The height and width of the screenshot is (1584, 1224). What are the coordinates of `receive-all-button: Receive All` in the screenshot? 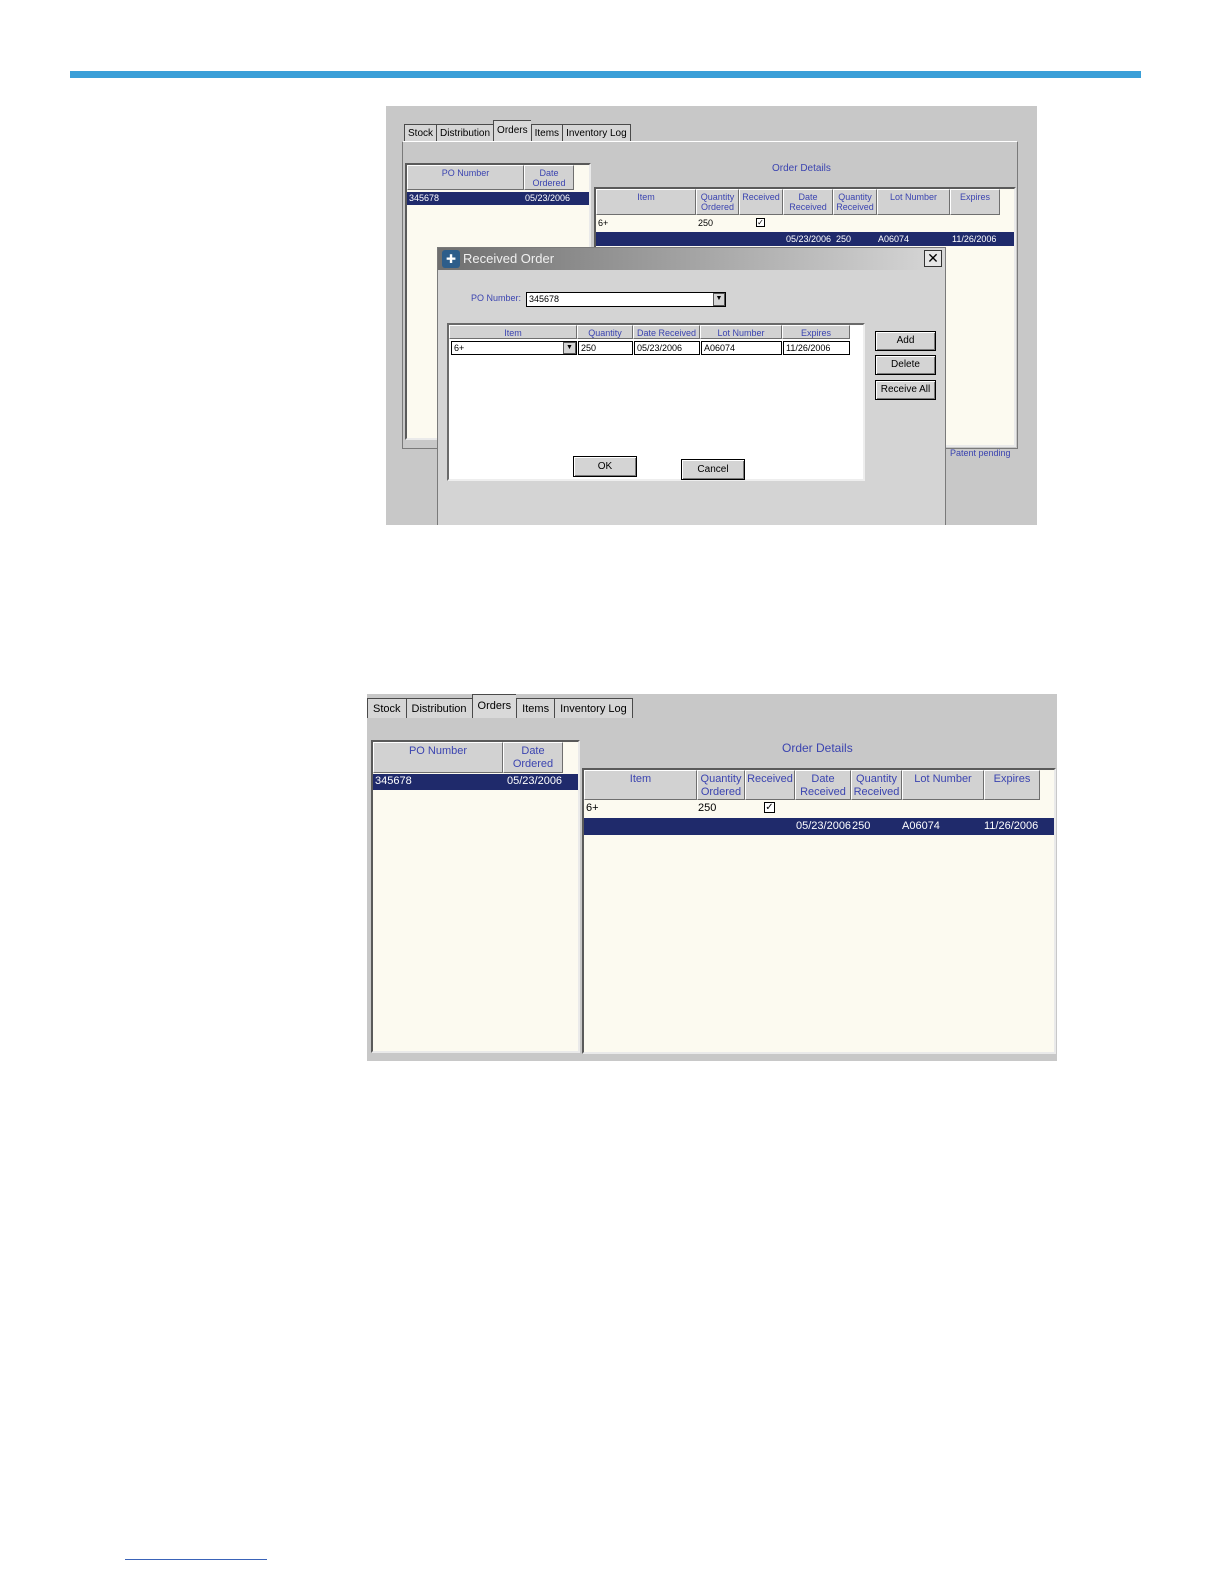 It's located at (905, 390).